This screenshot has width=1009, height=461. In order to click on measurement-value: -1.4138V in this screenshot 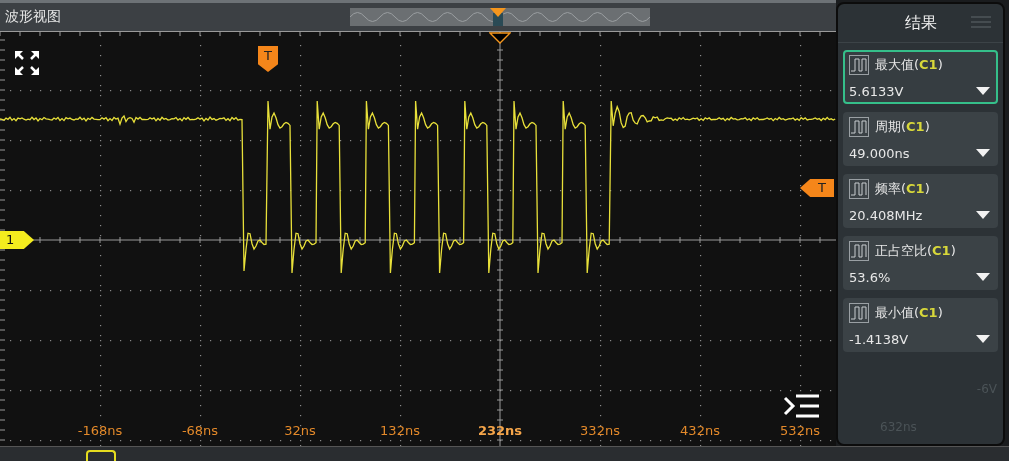, I will do `click(879, 339)`.